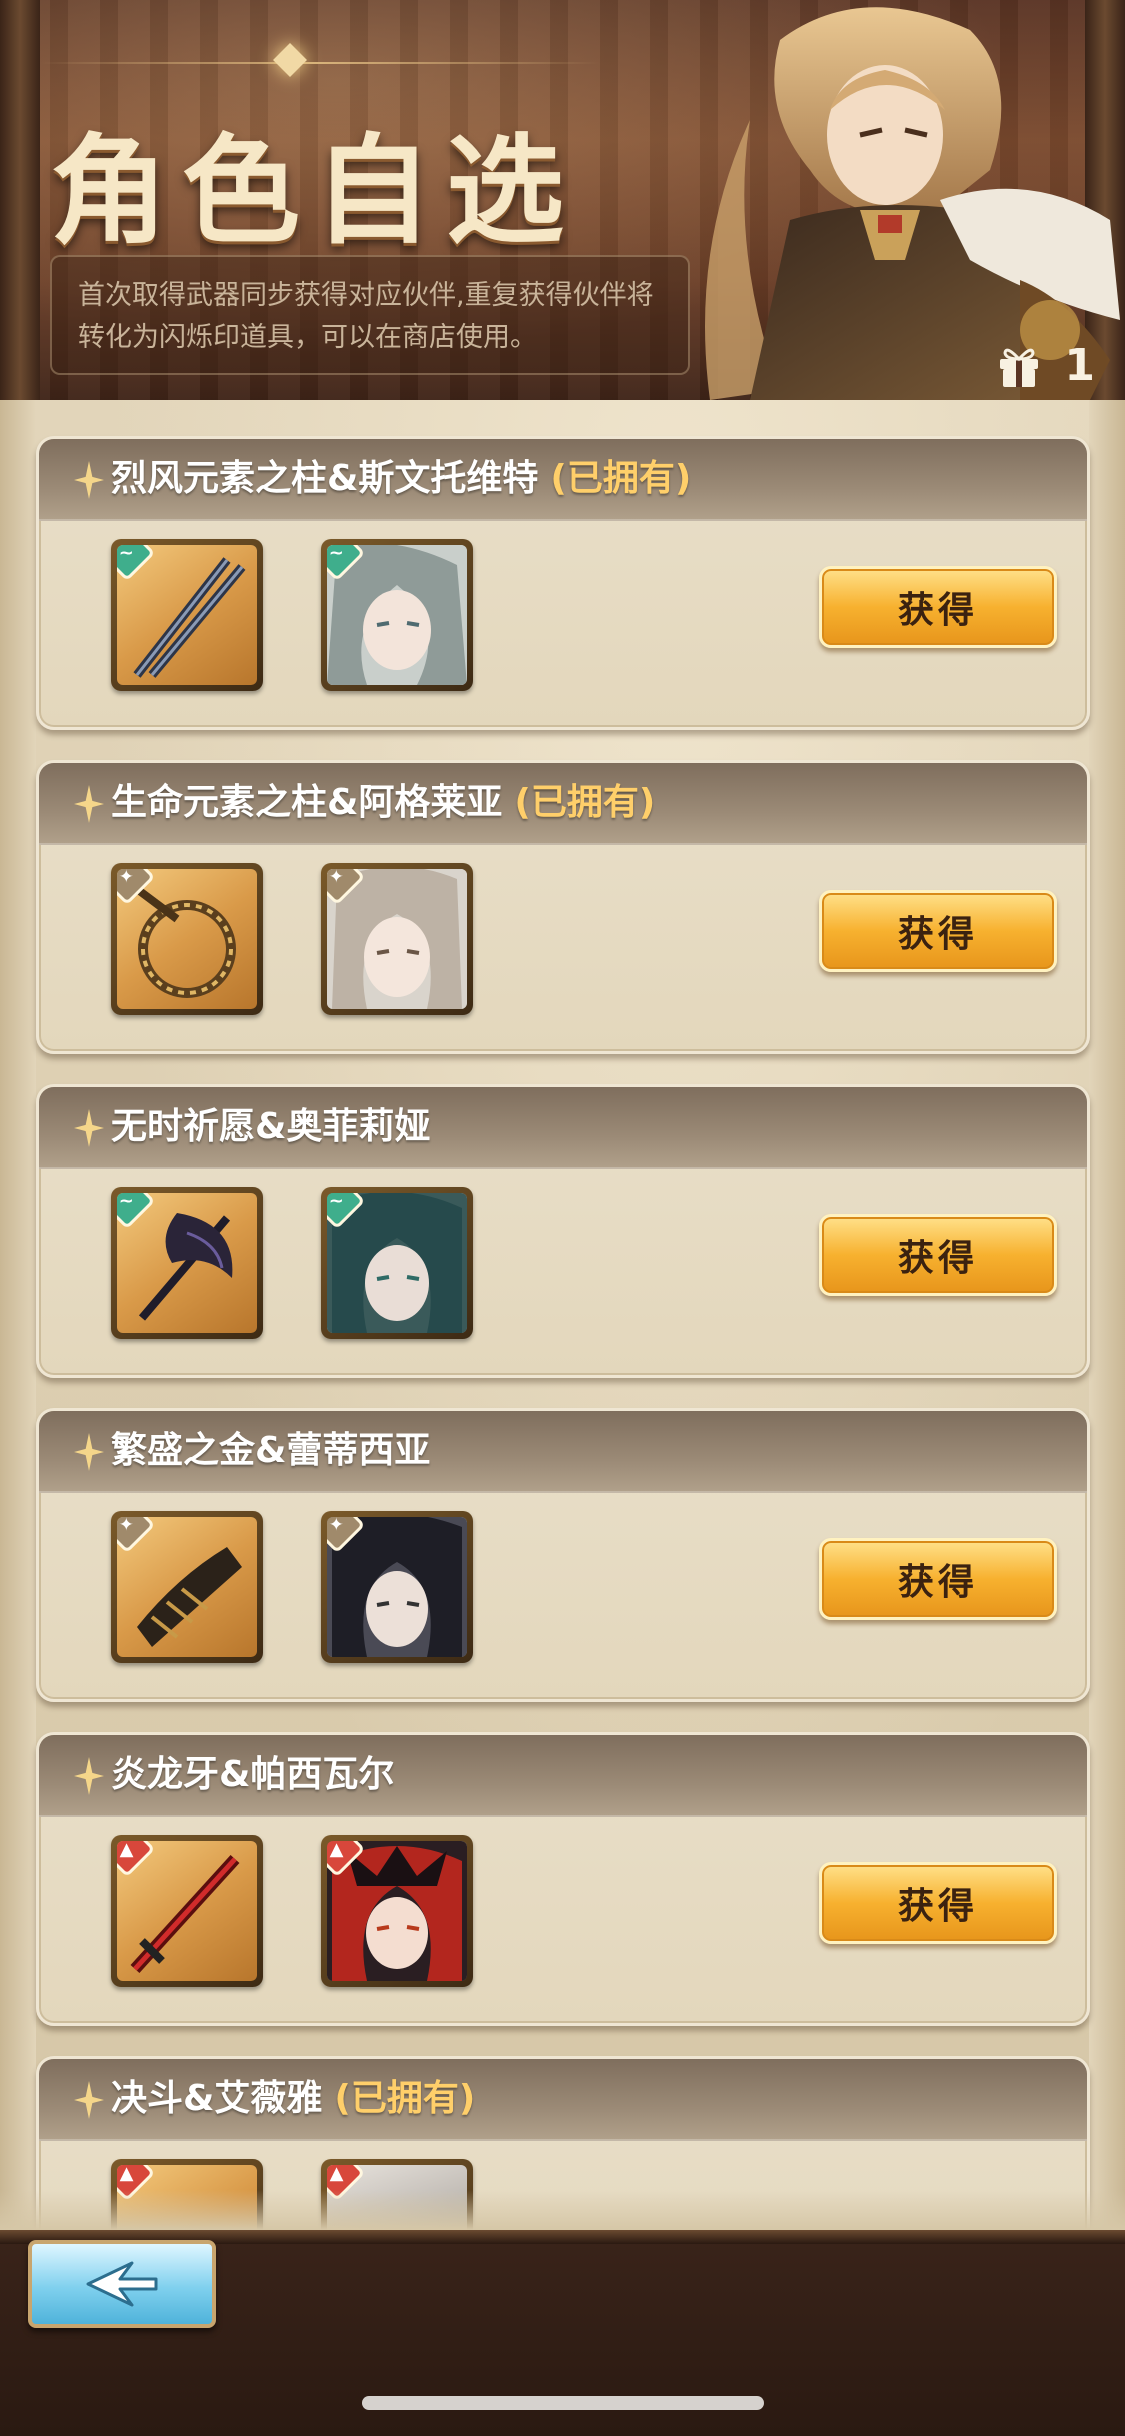 Image resolution: width=1125 pixels, height=2436 pixels. Describe the element at coordinates (383, 802) in the screenshot. I see `card-title: 生命元素之柱&阿格莱亚 (已拥有)` at that location.